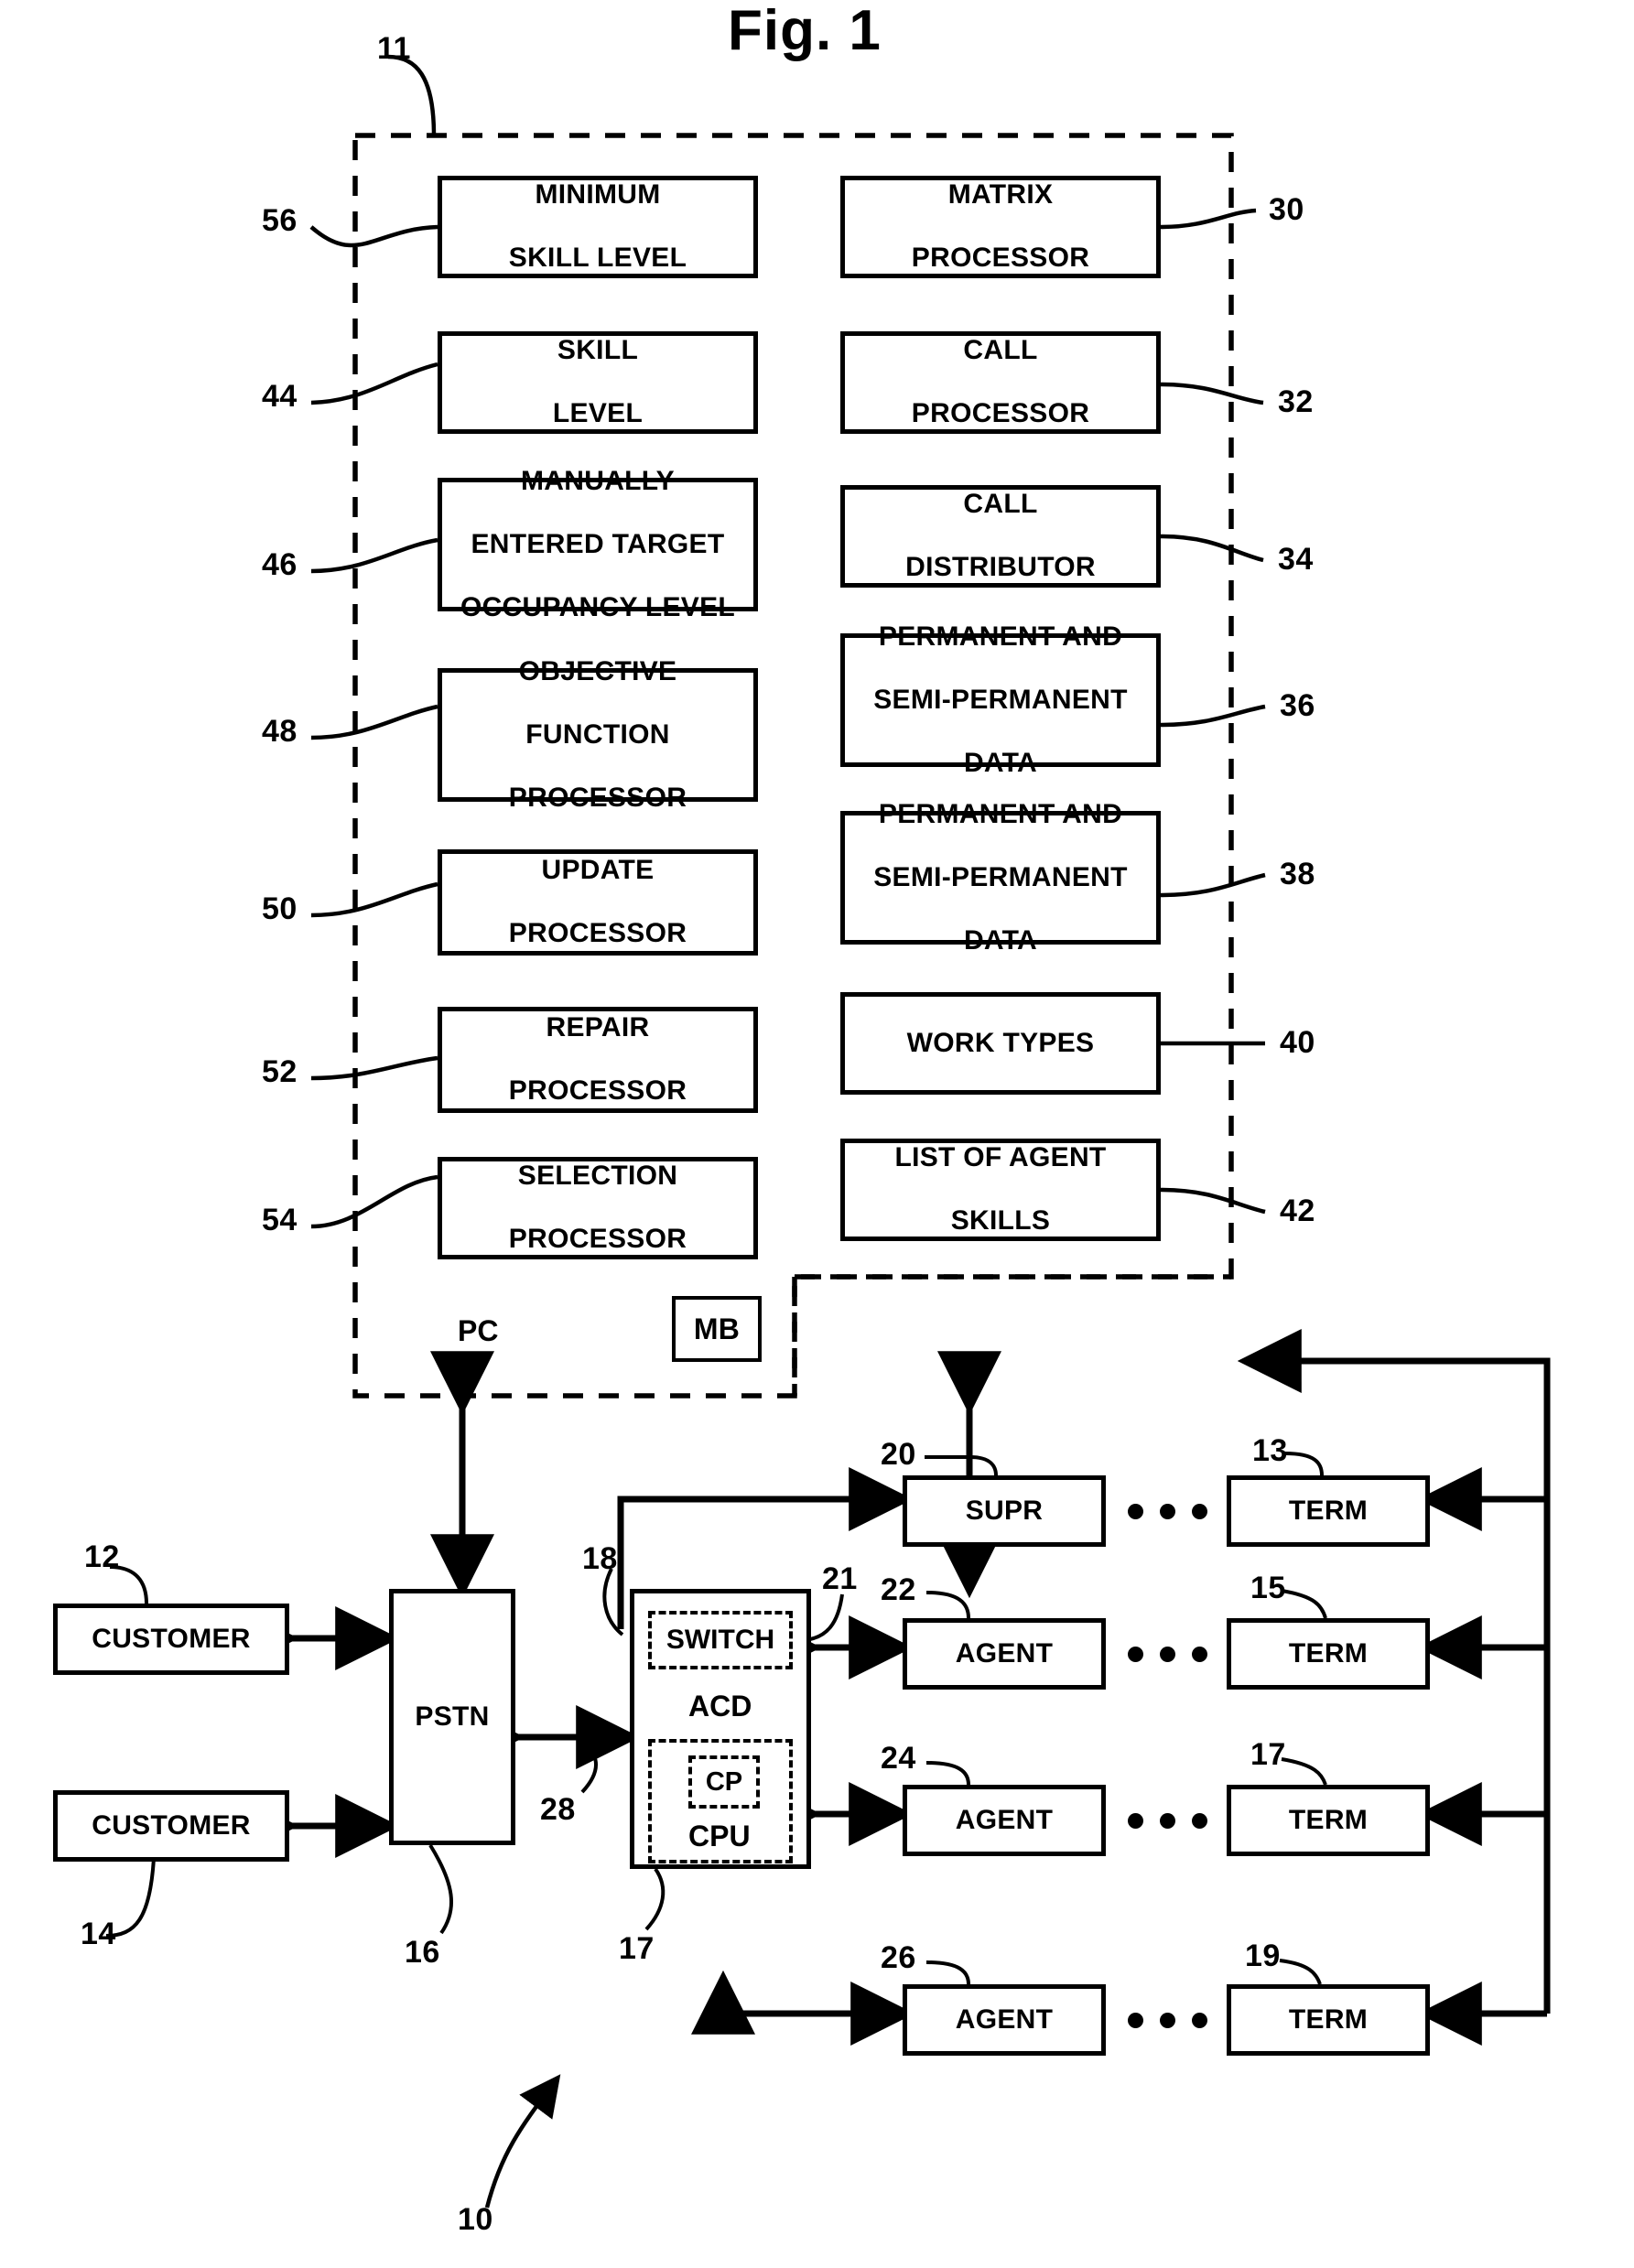 Image resolution: width=1634 pixels, height=2268 pixels. Describe the element at coordinates (1270, 1450) in the screenshot. I see `ref-13: 13` at that location.